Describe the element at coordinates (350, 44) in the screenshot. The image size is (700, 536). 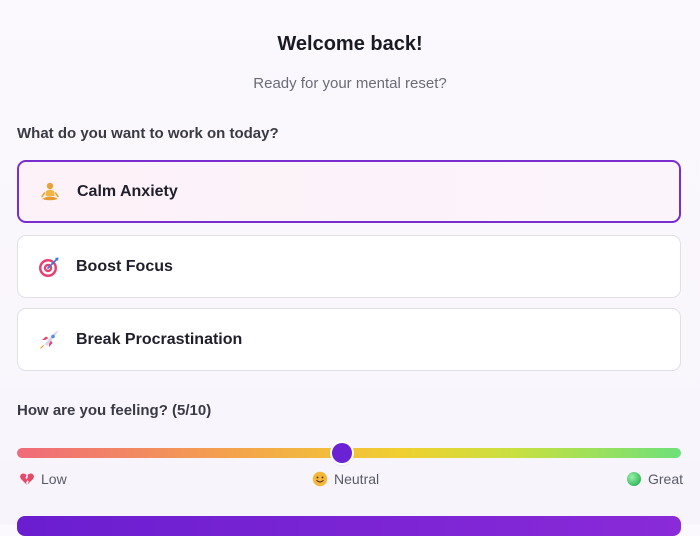
I see `page-title: Welcome back!` at that location.